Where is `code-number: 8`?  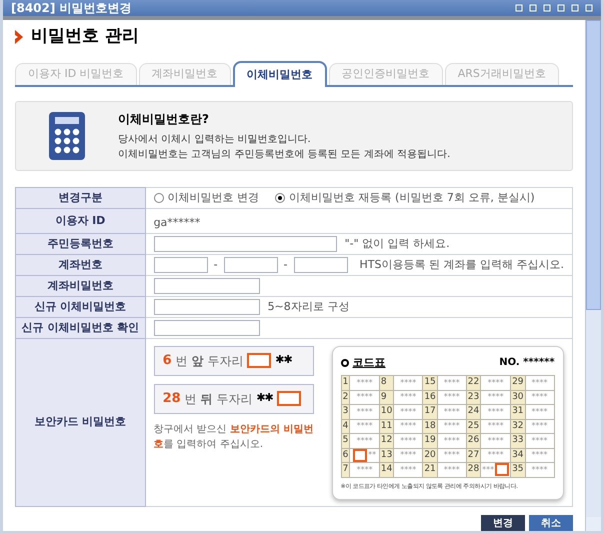
code-number: 8 is located at coordinates (386, 383).